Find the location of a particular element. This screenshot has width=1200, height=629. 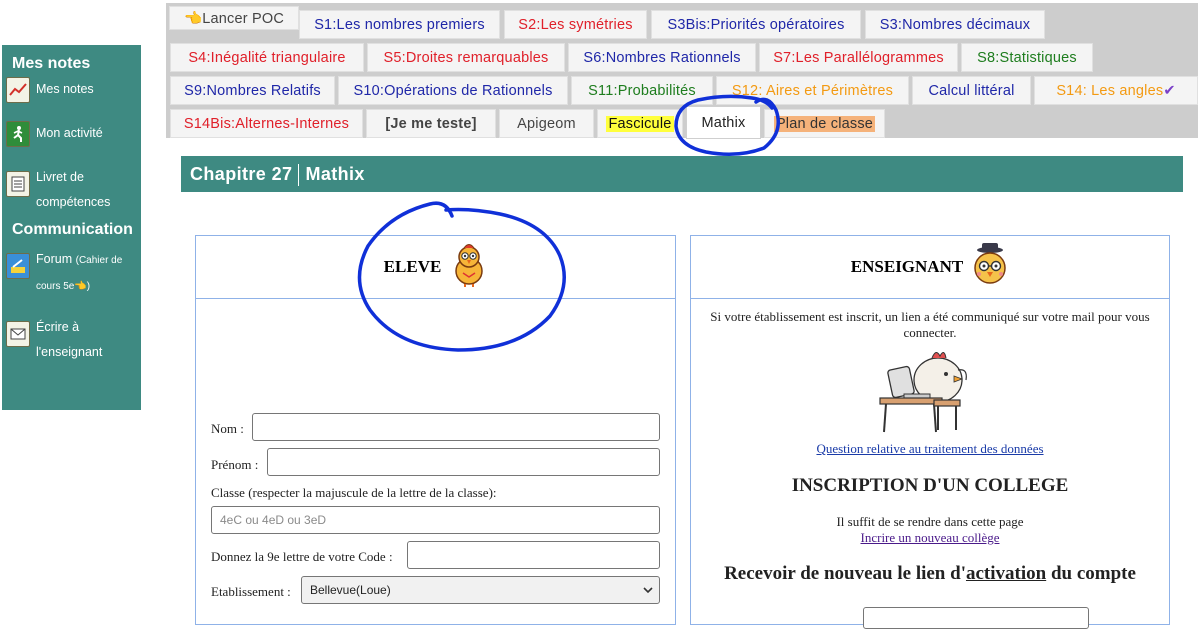

tab-s14: S14: Les angles✔ is located at coordinates (1116, 90).